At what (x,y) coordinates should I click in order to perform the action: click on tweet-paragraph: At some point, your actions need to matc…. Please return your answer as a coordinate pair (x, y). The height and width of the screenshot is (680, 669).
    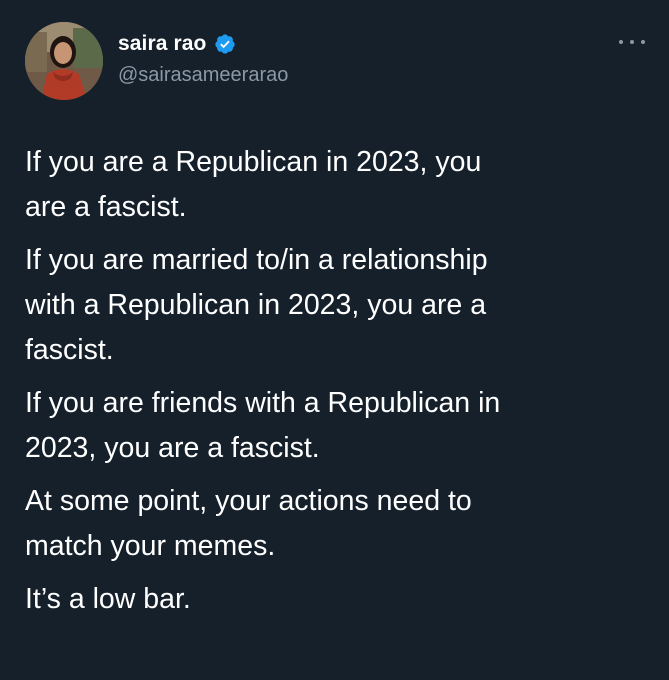
    Looking at the image, I should click on (248, 523).